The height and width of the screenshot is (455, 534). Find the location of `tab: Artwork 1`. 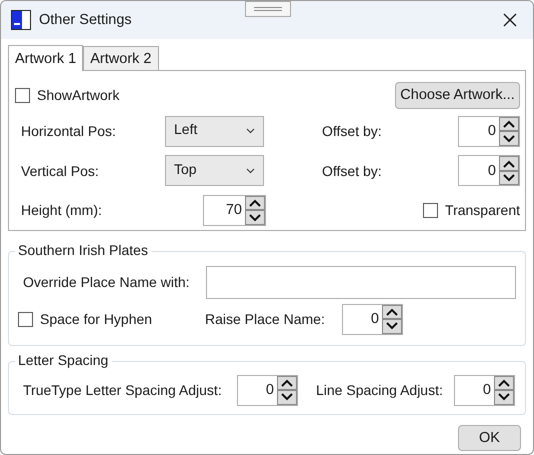

tab: Artwork 1 is located at coordinates (46, 58).